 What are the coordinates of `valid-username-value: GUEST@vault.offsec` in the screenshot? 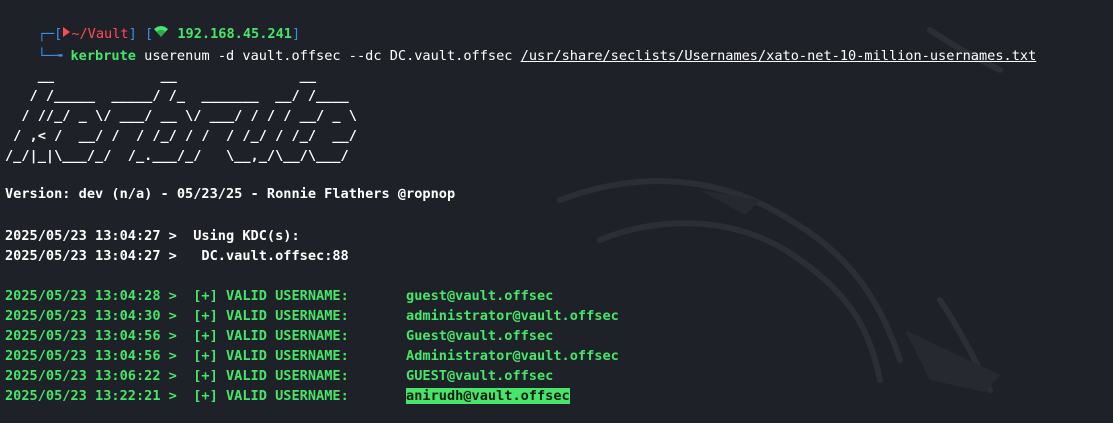 It's located at (480, 376).